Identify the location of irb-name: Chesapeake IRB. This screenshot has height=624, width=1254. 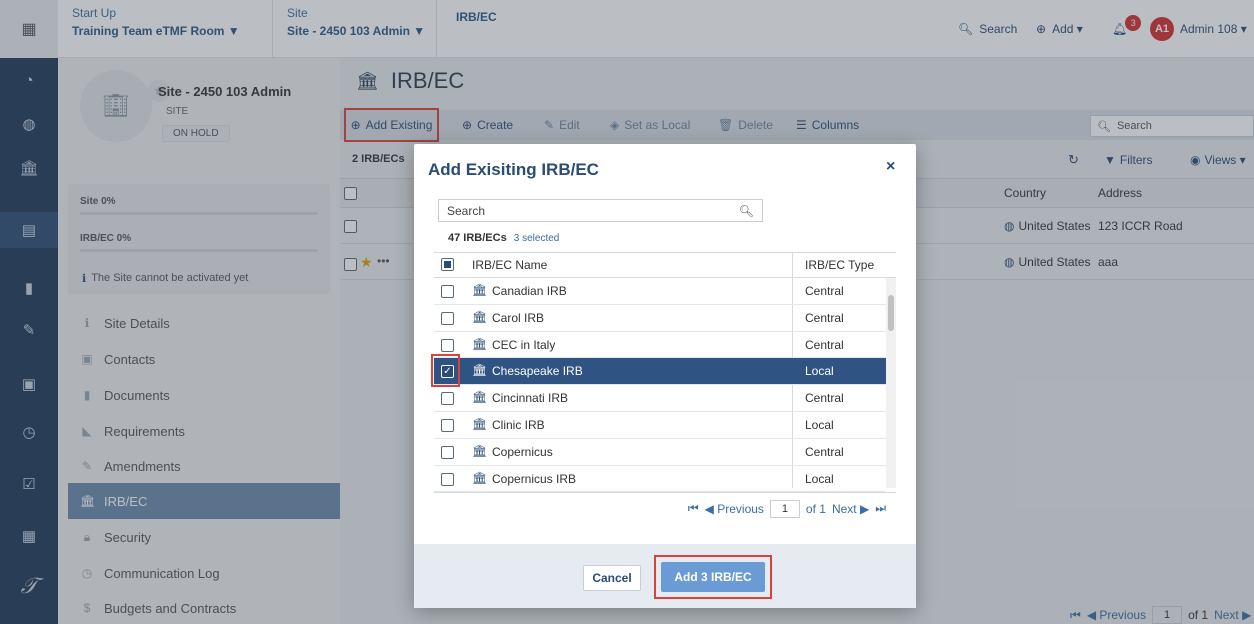
(537, 371).